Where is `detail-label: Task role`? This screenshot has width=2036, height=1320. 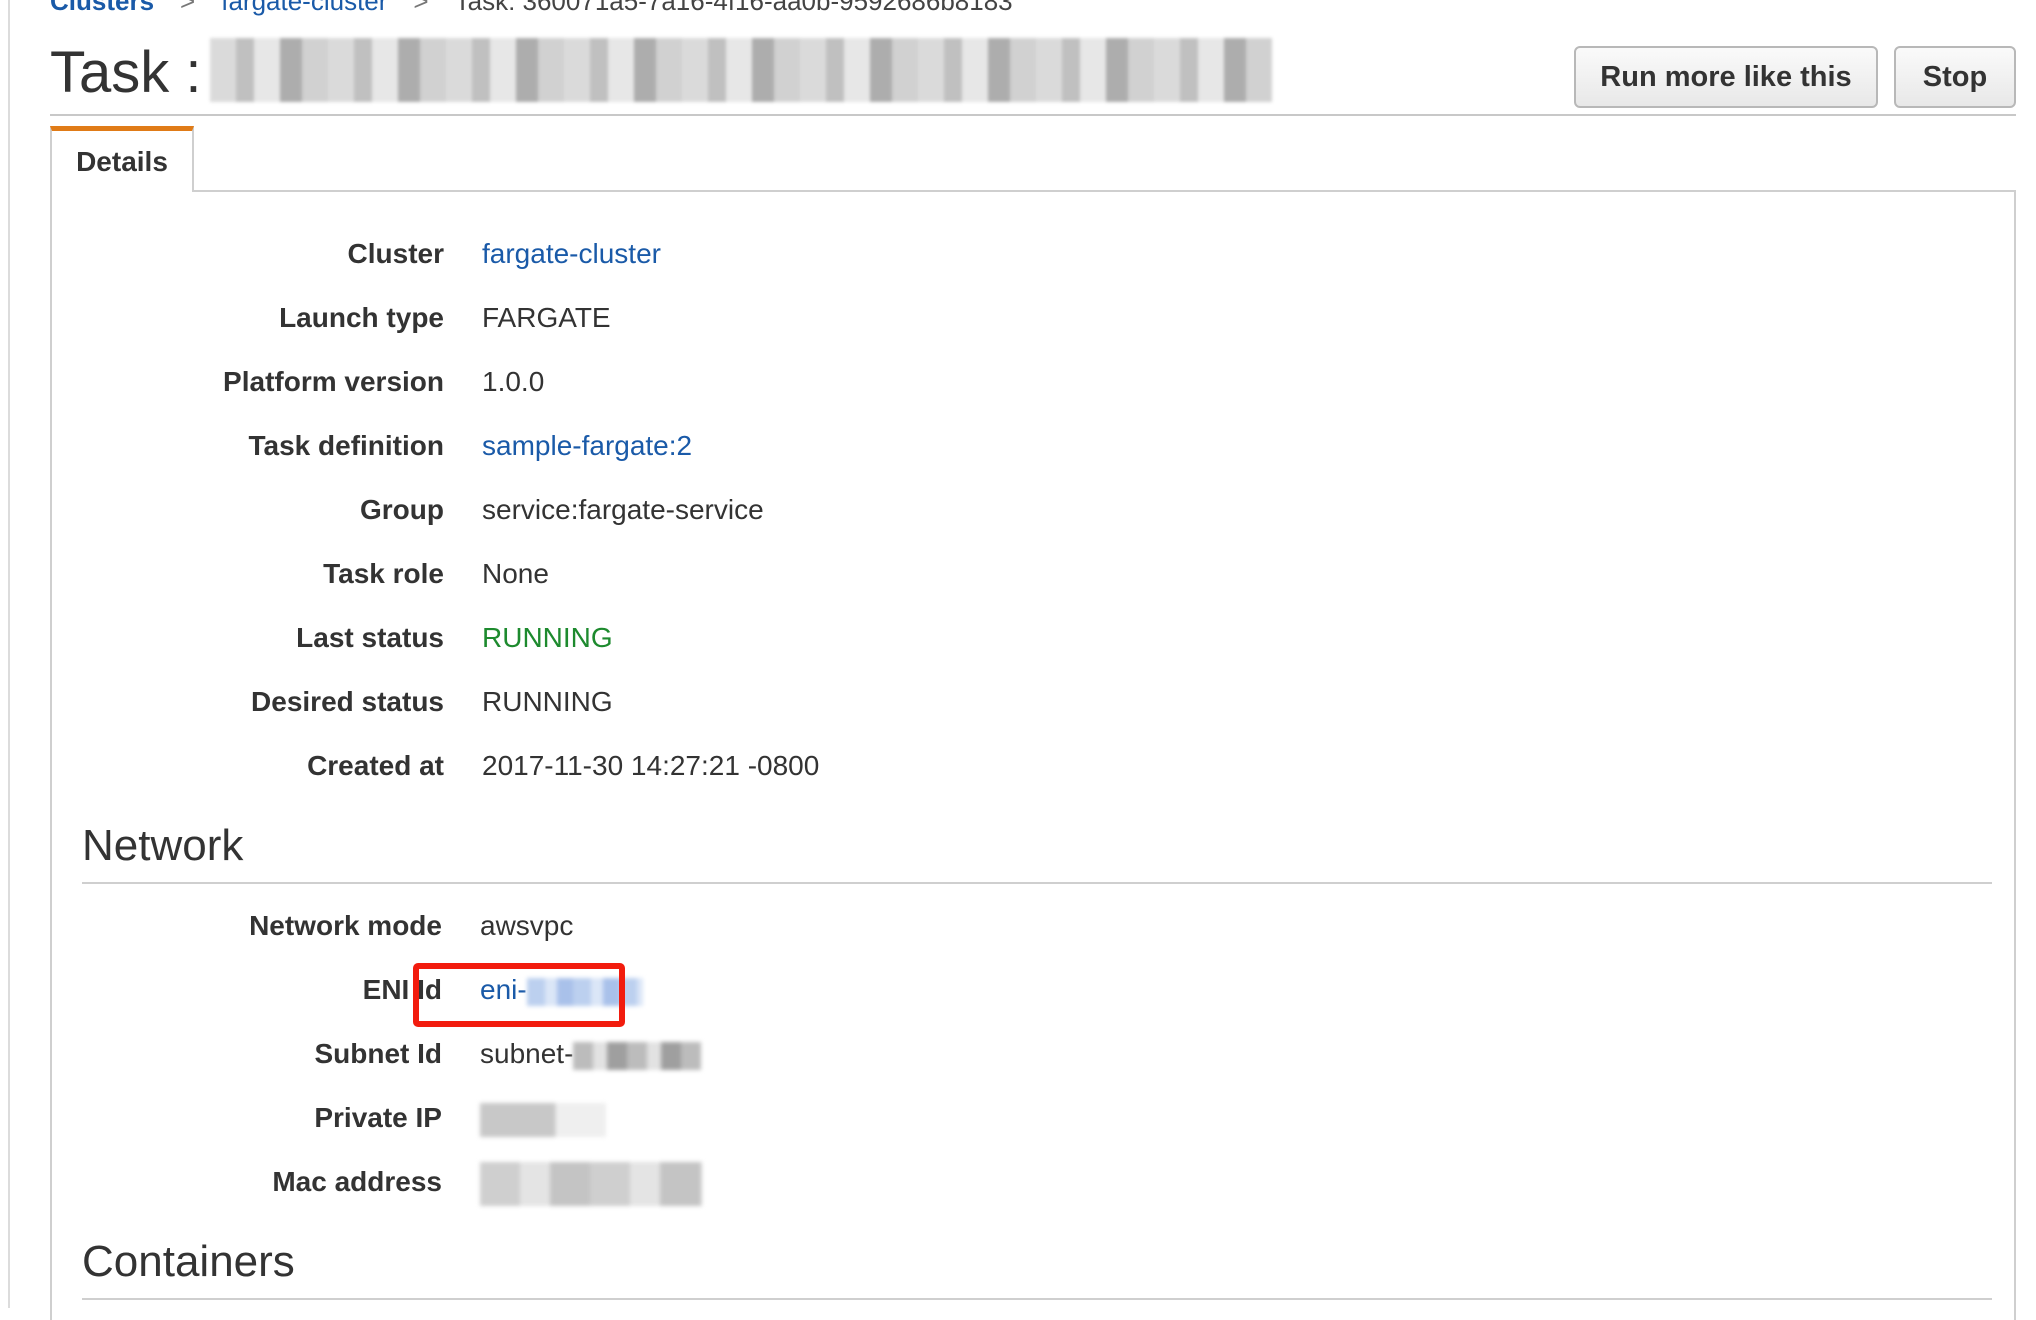
detail-label: Task role is located at coordinates (383, 573).